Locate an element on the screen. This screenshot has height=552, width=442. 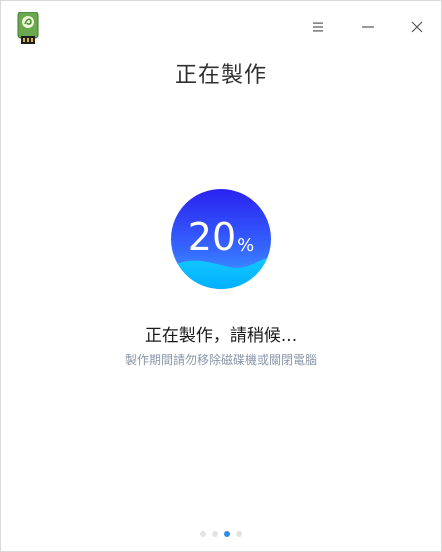
progress-unit: % is located at coordinates (246, 245).